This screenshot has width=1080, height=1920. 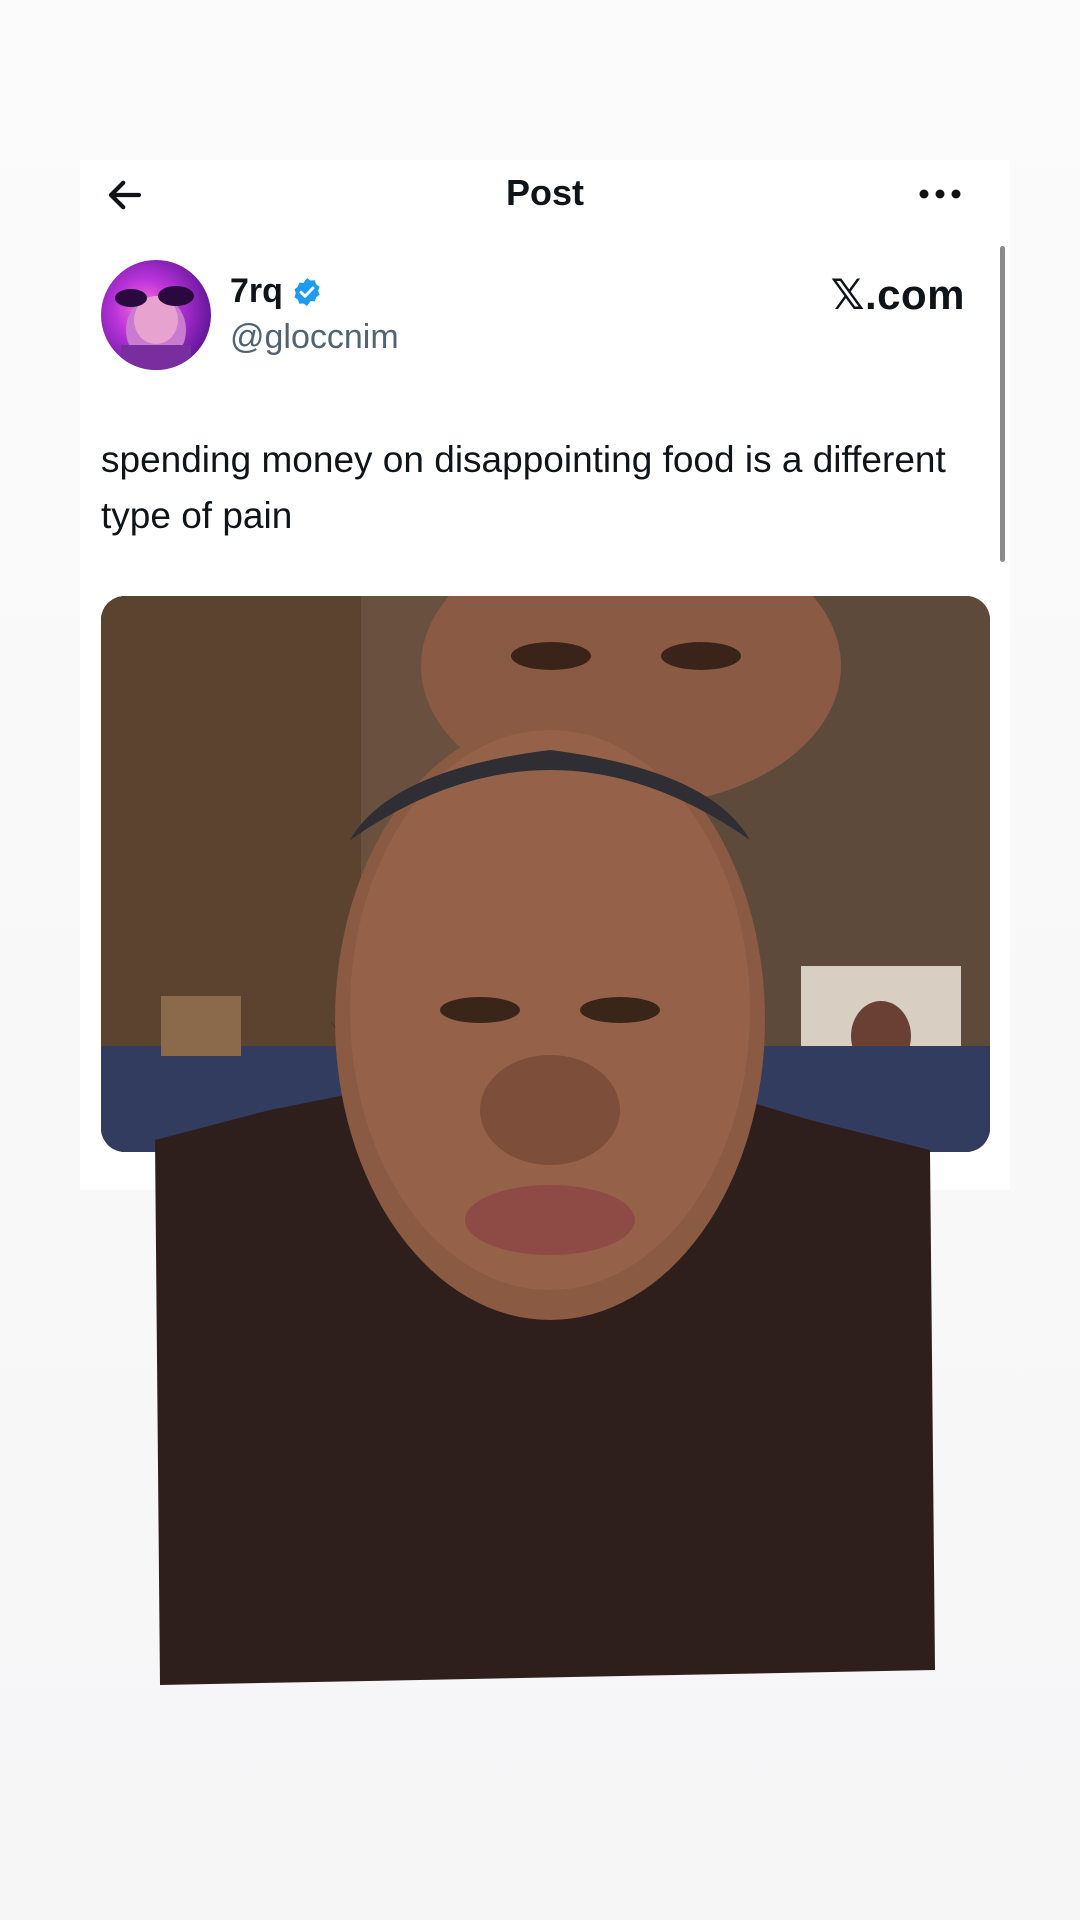 I want to click on x-logo: 𝕏.com, so click(x=897, y=294).